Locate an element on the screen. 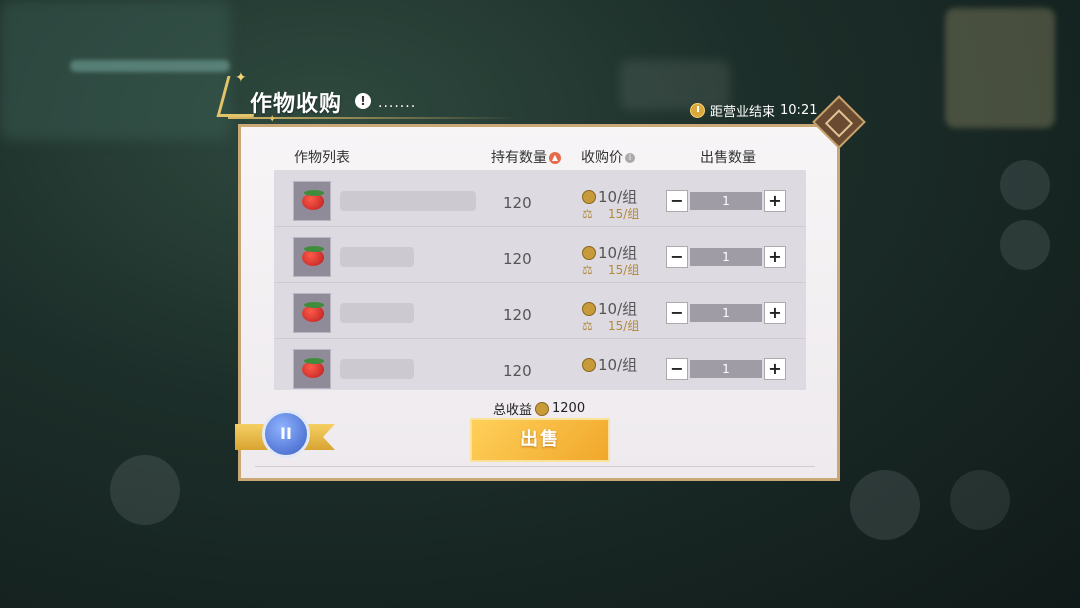 The width and height of the screenshot is (1080, 608). dialog-title: 作物收购 is located at coordinates (296, 104).